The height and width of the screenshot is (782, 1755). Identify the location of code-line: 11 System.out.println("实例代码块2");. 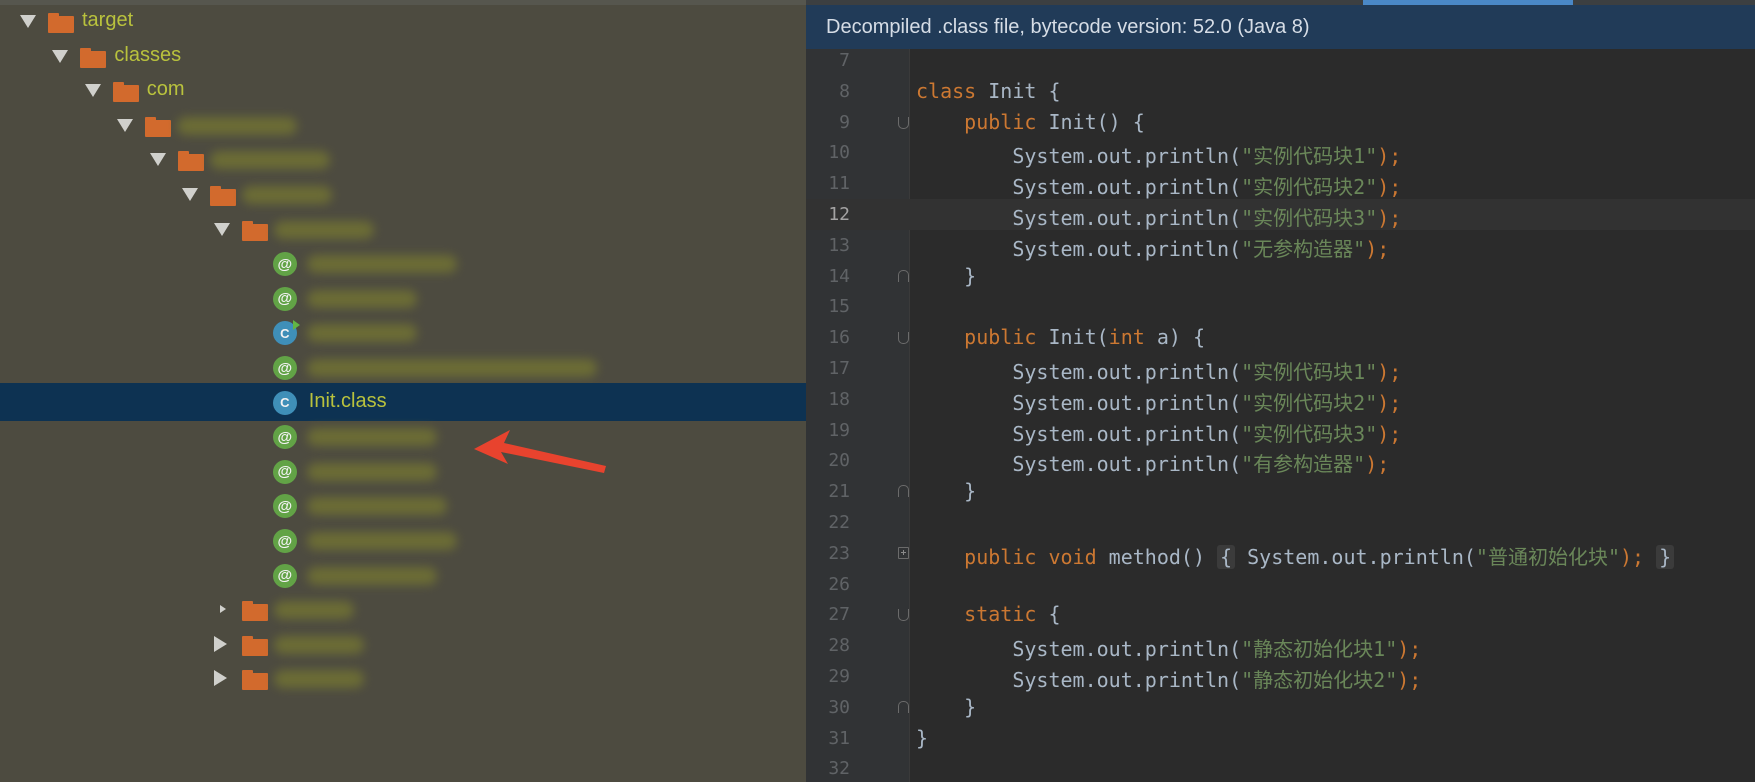
(1280, 183).